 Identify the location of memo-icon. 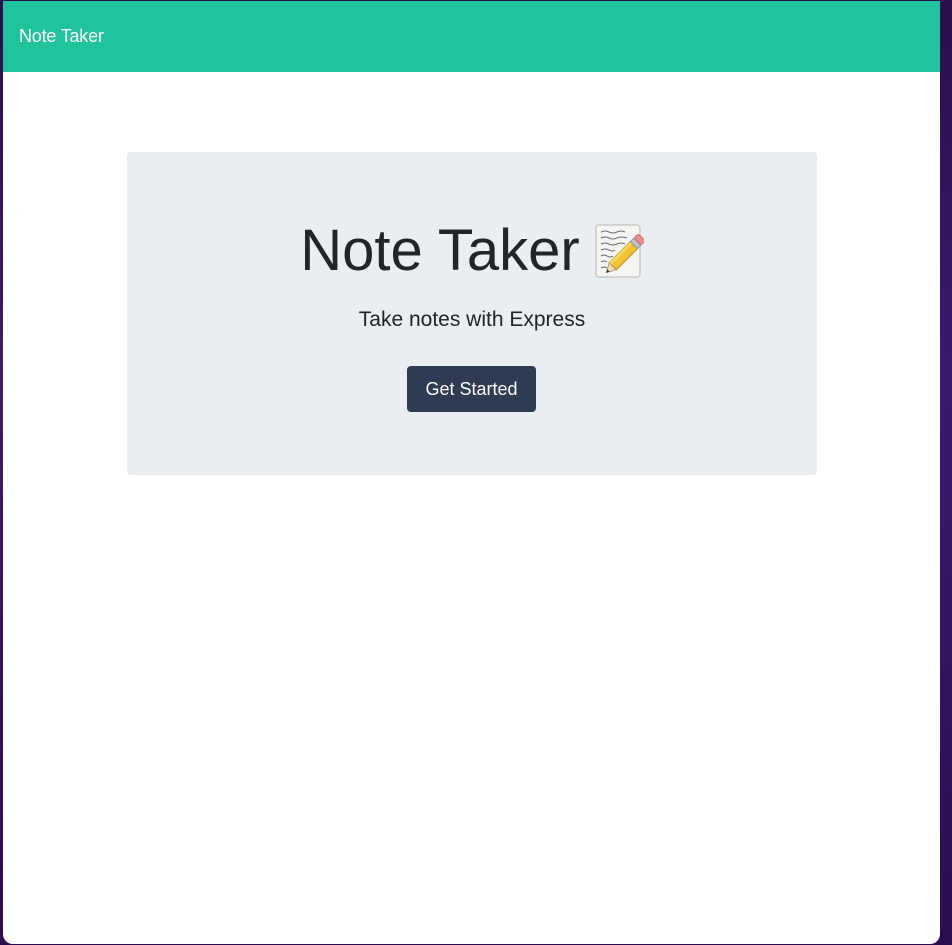
(619, 251).